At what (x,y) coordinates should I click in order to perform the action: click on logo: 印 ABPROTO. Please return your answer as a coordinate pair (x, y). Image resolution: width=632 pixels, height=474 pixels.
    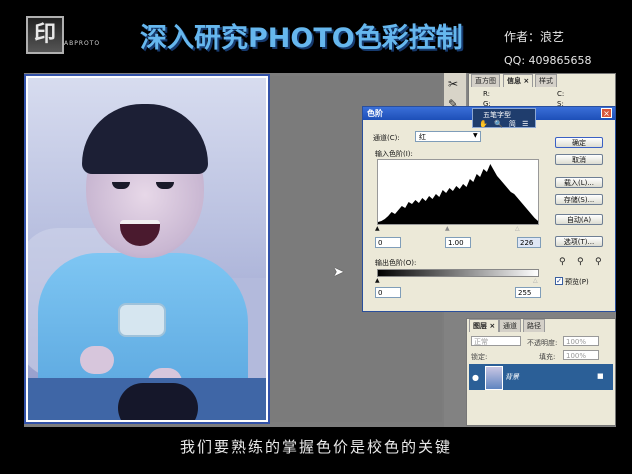
    Looking at the image, I should click on (74, 34).